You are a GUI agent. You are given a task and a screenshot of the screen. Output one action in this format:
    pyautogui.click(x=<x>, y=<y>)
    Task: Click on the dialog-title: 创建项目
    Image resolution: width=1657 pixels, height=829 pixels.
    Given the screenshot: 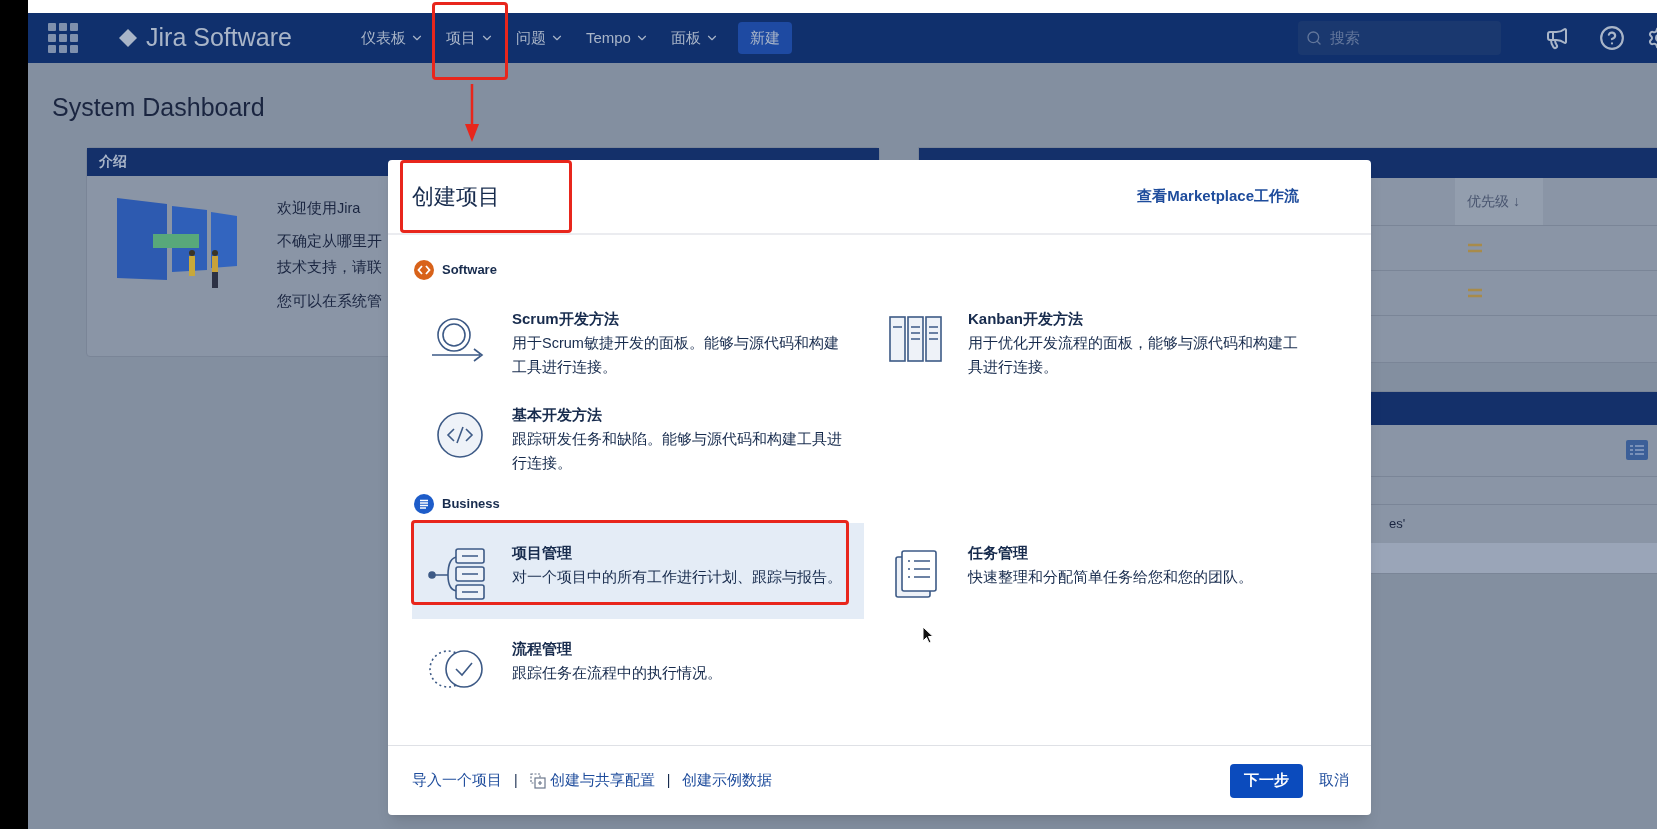 What is the action you would take?
    pyautogui.click(x=455, y=197)
    